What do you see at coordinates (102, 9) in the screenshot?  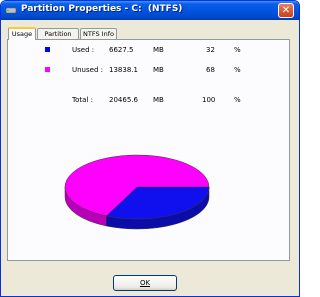 I see `window-title: Partition Properties - C: (NTFS)` at bounding box center [102, 9].